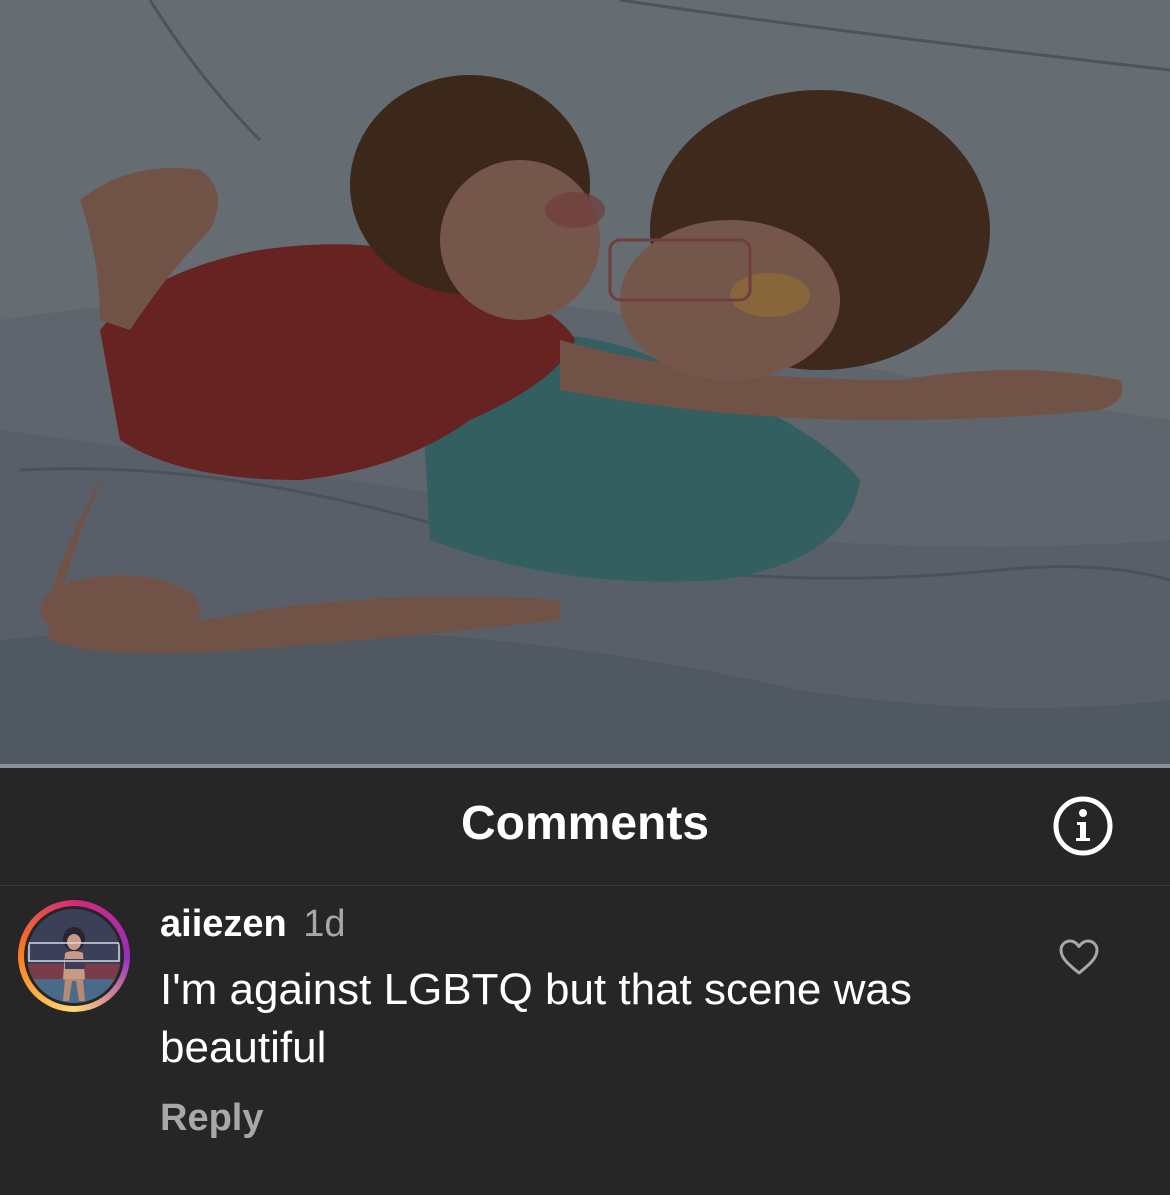 Image resolution: width=1170 pixels, height=1195 pixels. I want to click on avatar-picture, so click(74, 956).